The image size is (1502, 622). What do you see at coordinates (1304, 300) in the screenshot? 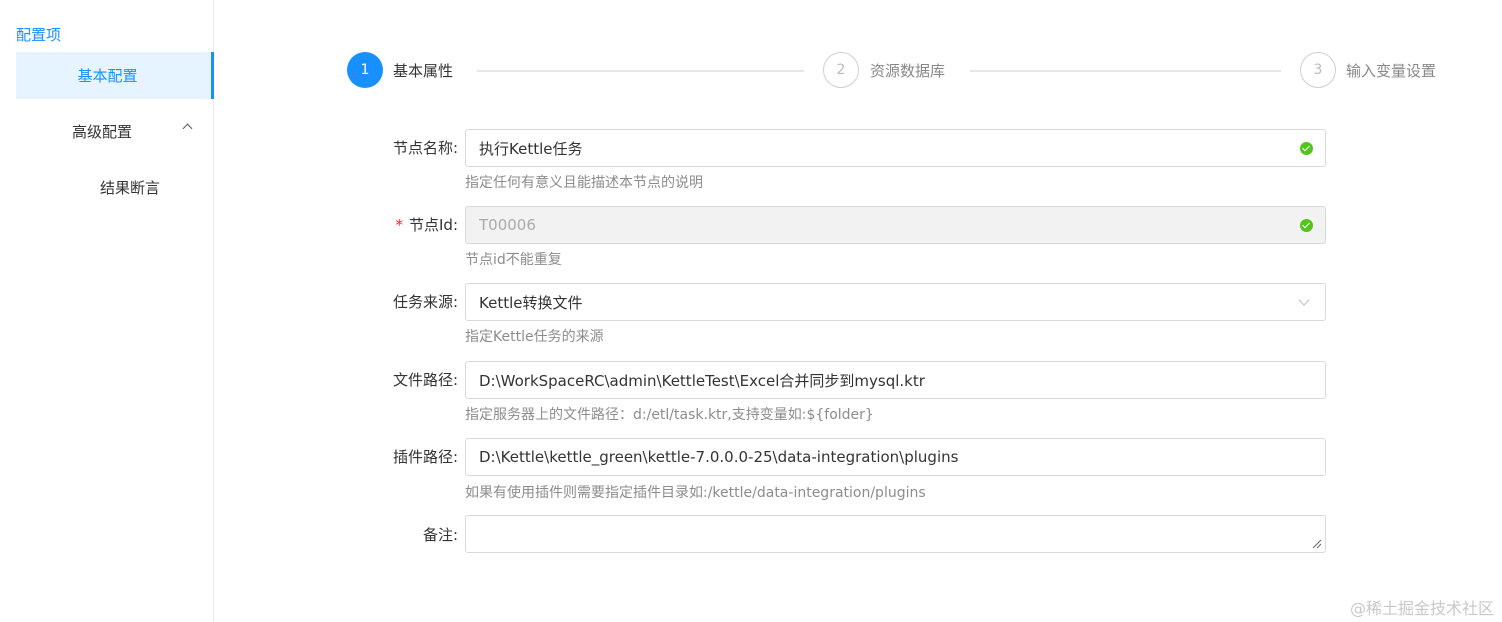
I see `chevron-down-icon` at bounding box center [1304, 300].